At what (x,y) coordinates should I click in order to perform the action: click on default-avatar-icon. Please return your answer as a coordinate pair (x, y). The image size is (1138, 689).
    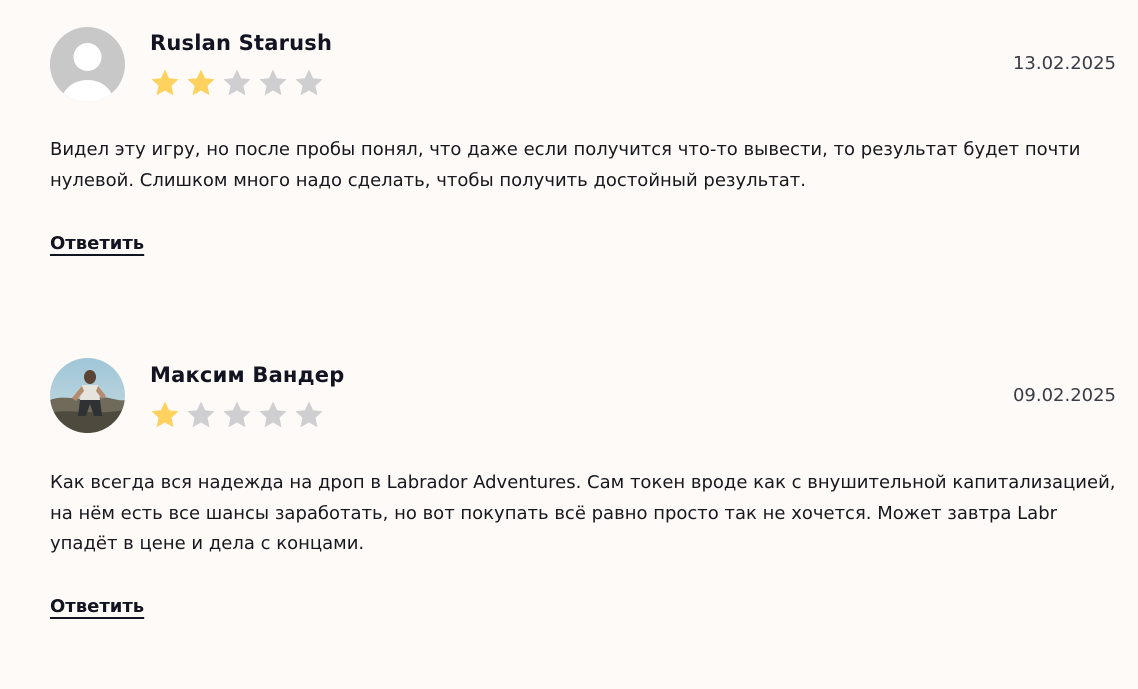
    Looking at the image, I should click on (87, 64).